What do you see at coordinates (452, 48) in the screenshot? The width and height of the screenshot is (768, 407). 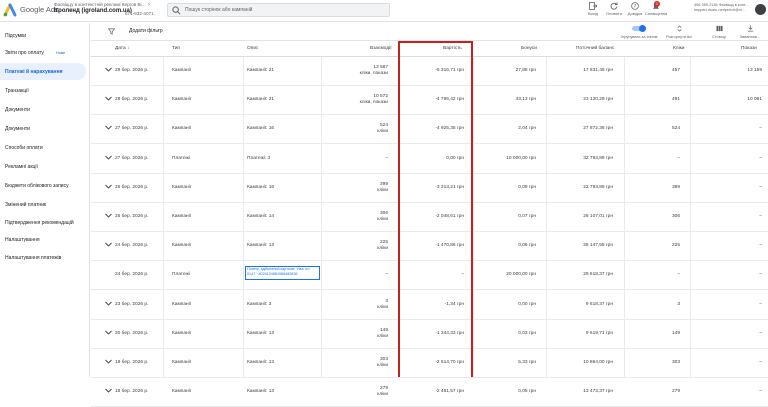 I see `column-header-cost: Вартість` at bounding box center [452, 48].